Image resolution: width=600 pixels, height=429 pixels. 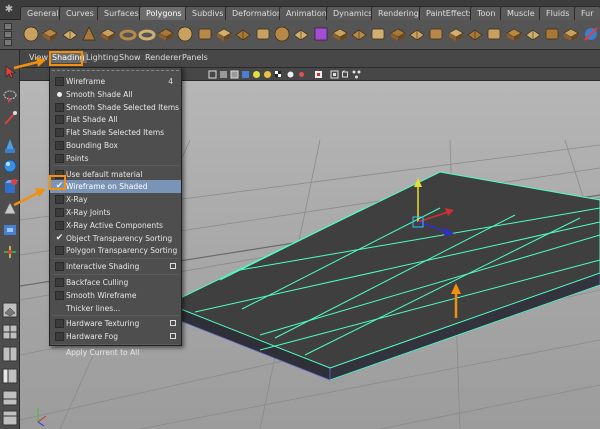 I want to click on annotation-arrow-wireframe, so click(x=29, y=197).